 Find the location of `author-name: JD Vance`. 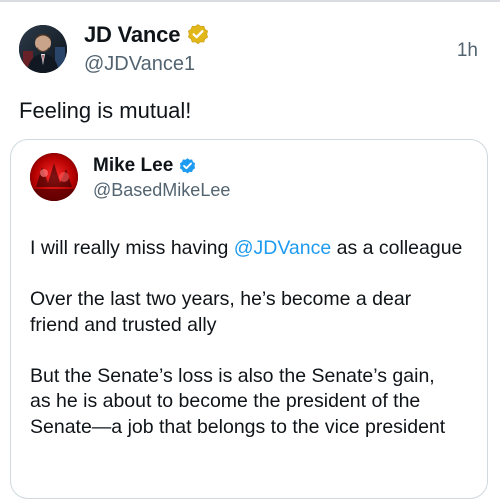

author-name: JD Vance is located at coordinates (132, 35).